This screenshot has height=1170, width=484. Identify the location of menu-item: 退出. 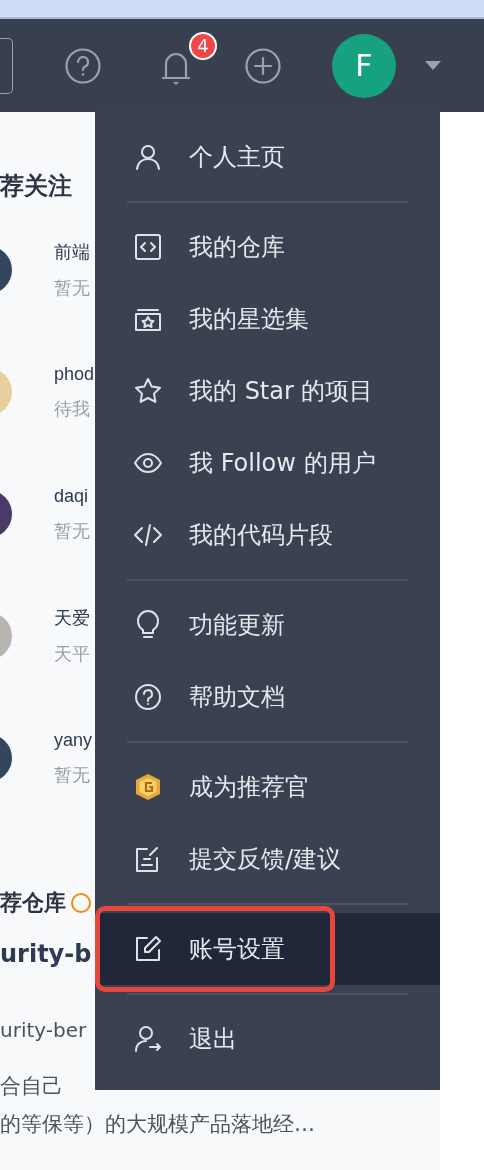
(267, 1039).